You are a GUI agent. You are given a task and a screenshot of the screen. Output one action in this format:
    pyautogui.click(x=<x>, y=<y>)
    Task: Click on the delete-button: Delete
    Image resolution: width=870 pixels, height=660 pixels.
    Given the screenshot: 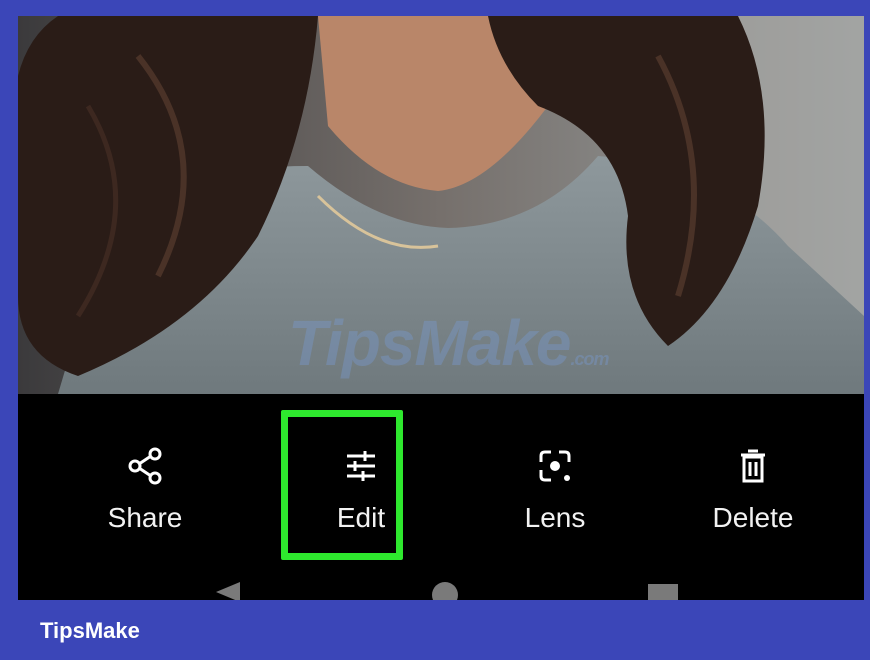 What is the action you would take?
    pyautogui.click(x=753, y=484)
    